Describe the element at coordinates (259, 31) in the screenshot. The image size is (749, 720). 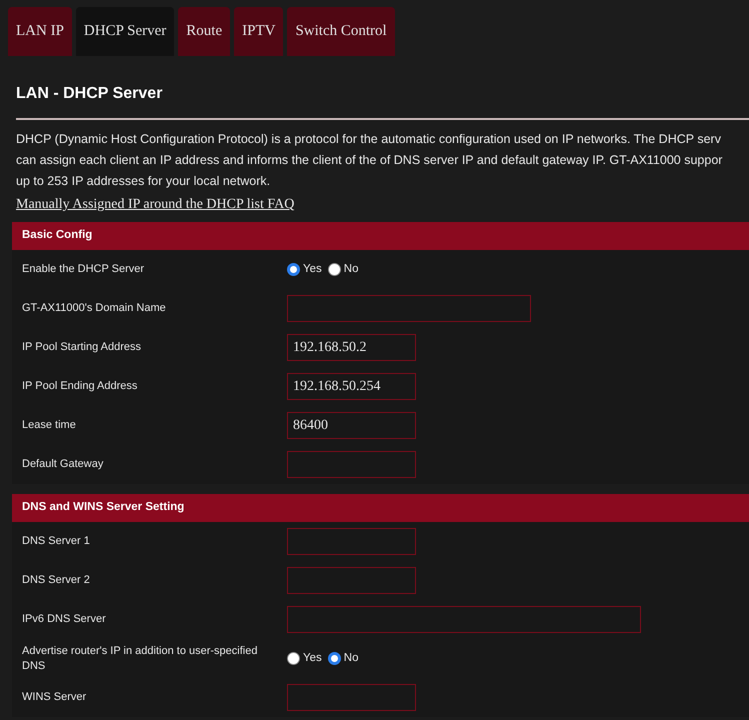
I see `tab: IPTV` at that location.